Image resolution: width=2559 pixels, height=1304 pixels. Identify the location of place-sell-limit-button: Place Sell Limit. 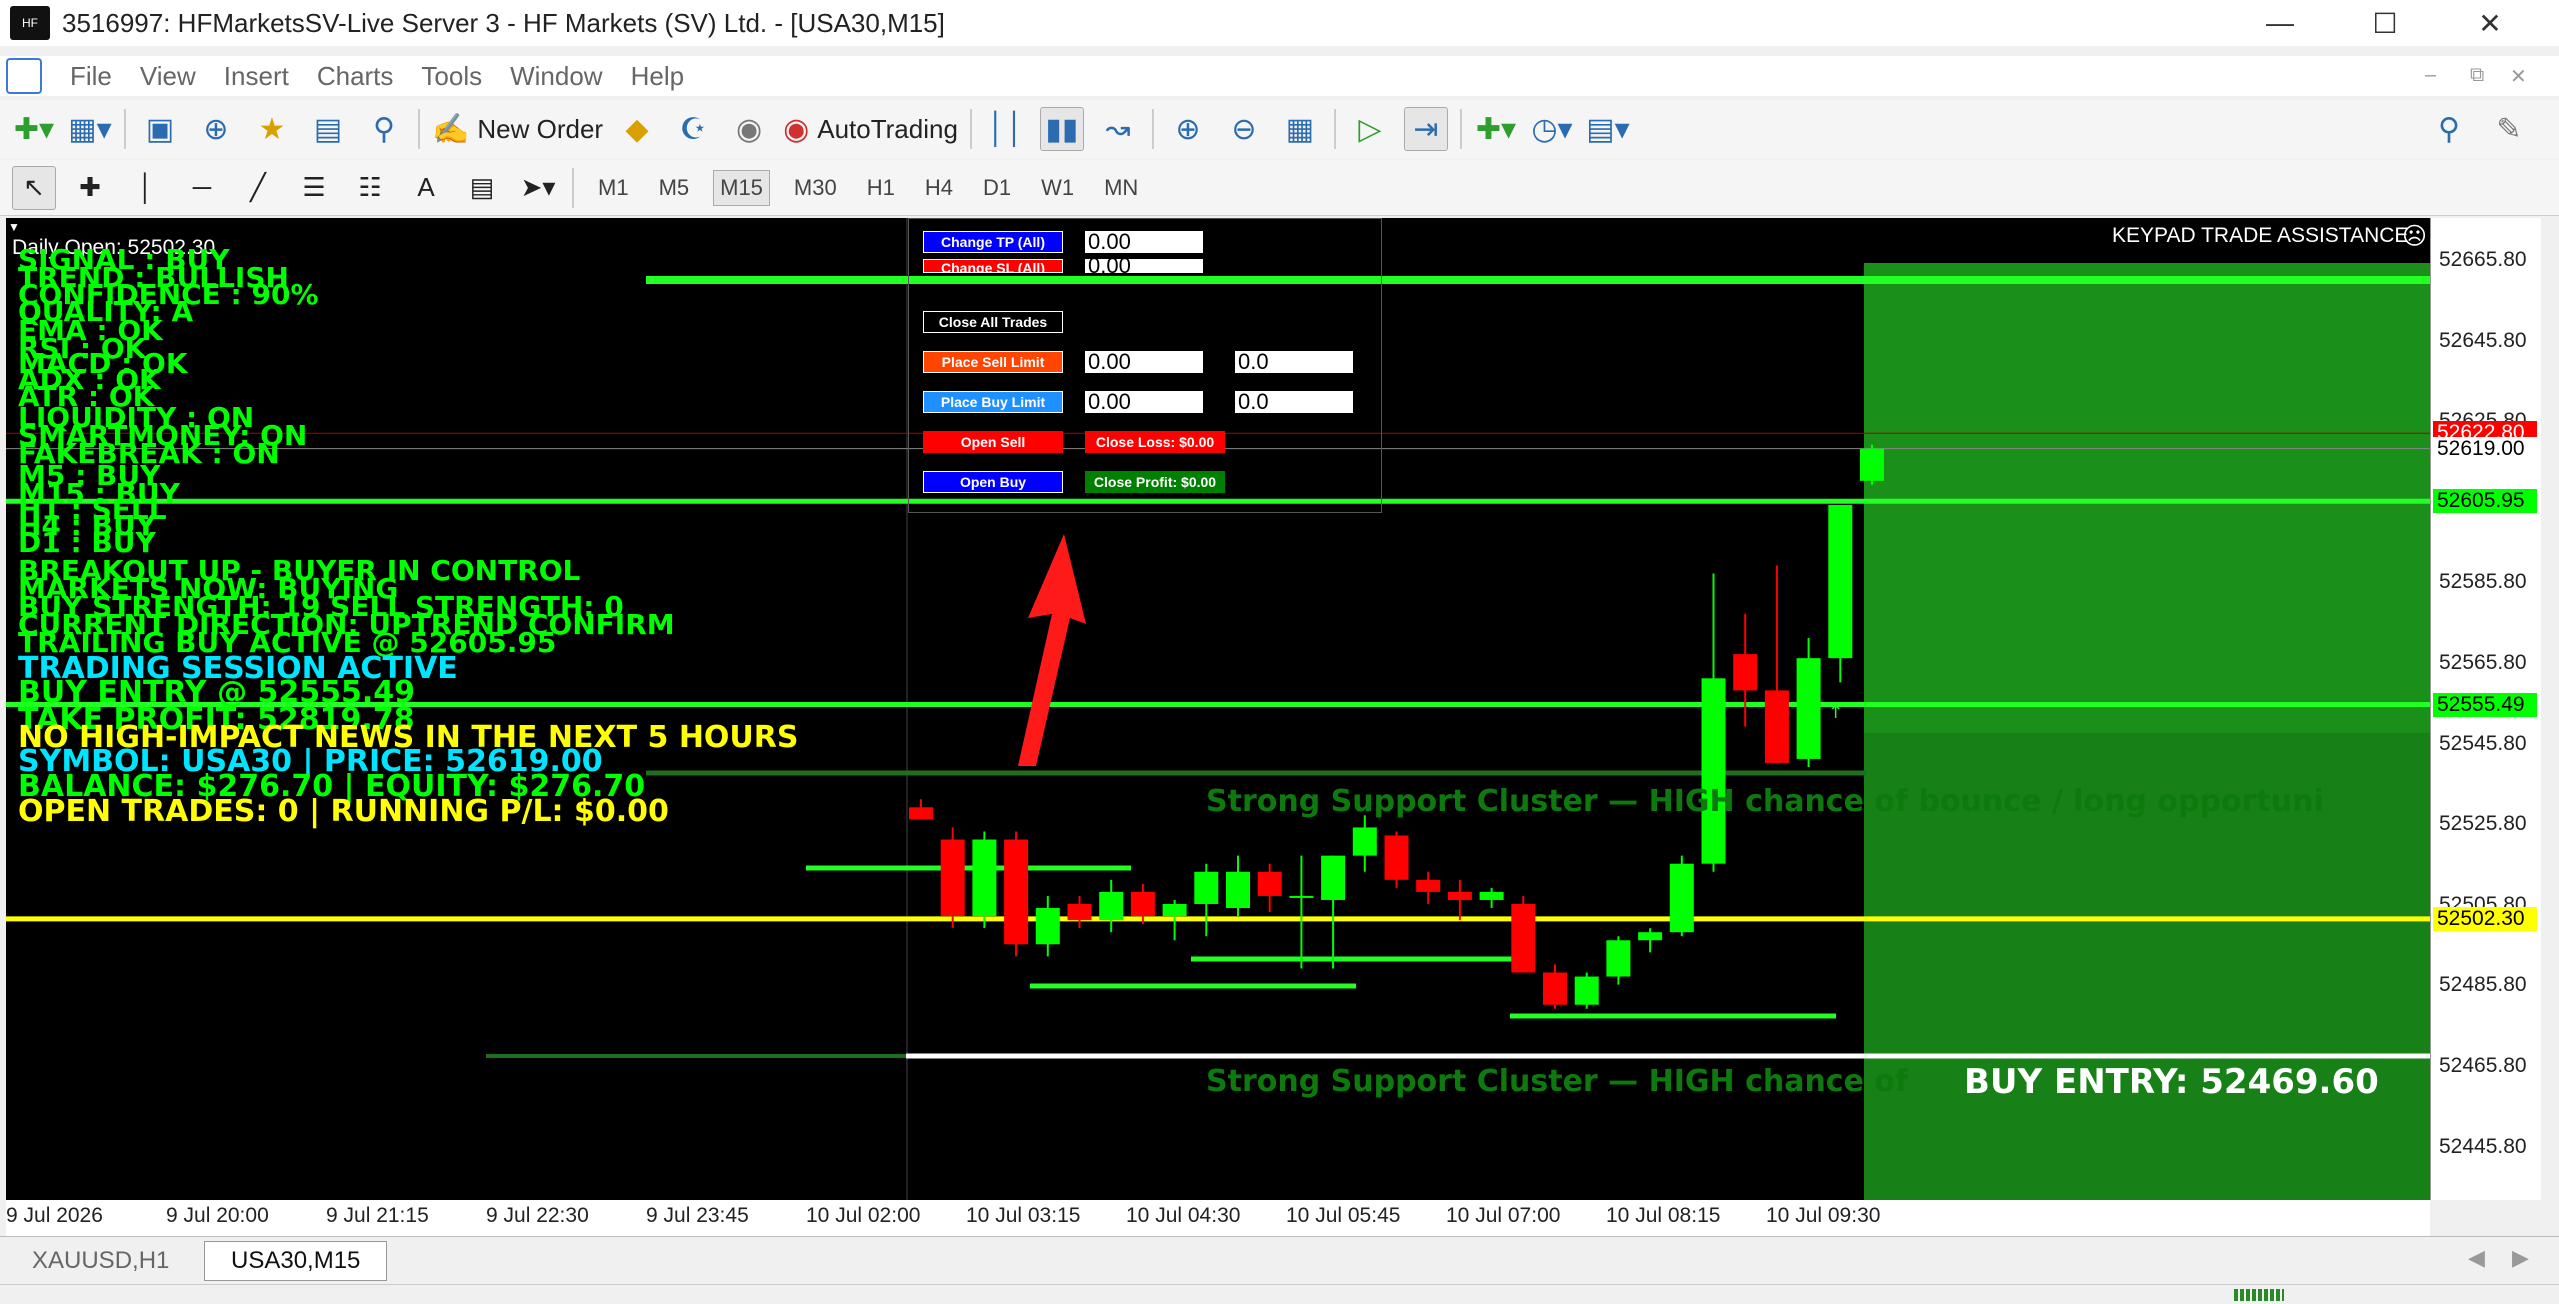
(993, 362).